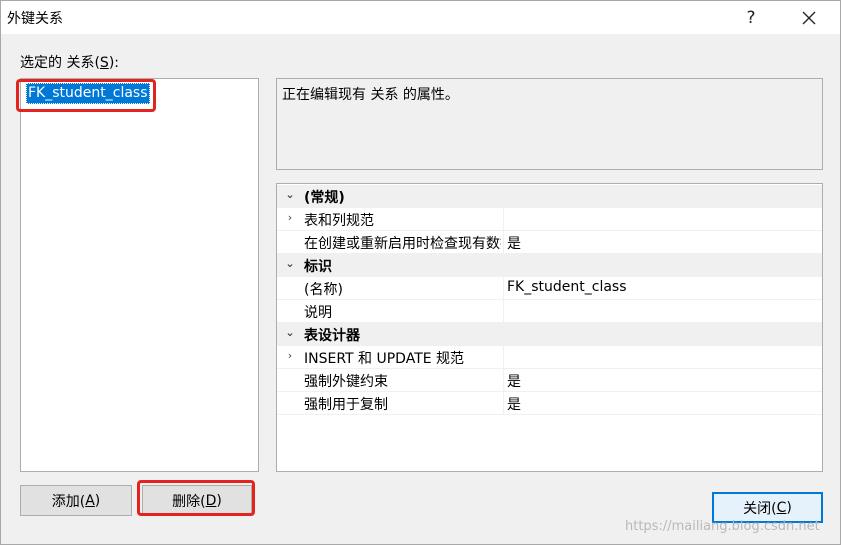  Describe the element at coordinates (97, 500) in the screenshot. I see `add-button-label-tail: )` at that location.